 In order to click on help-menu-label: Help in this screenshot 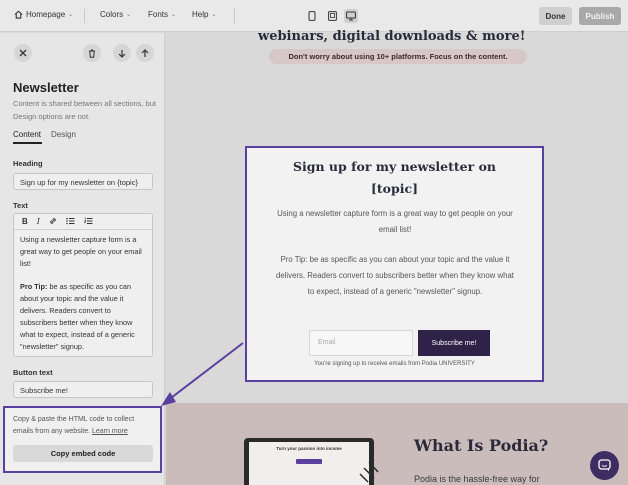, I will do `click(200, 14)`.